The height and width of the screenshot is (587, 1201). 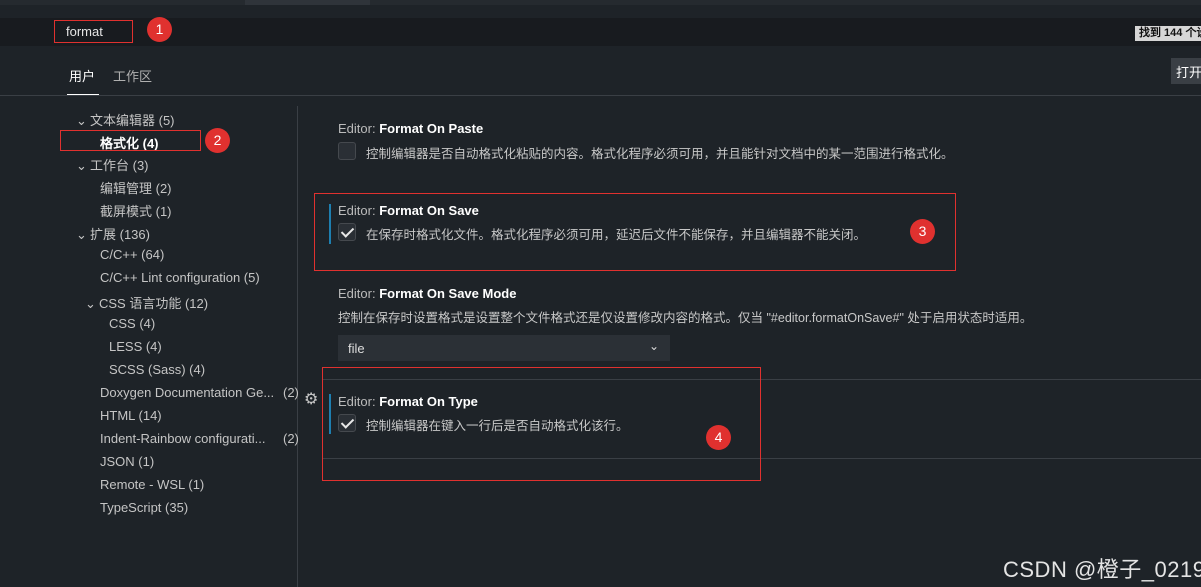 What do you see at coordinates (132, 75) in the screenshot?
I see `tab-workspace: 工作区` at bounding box center [132, 75].